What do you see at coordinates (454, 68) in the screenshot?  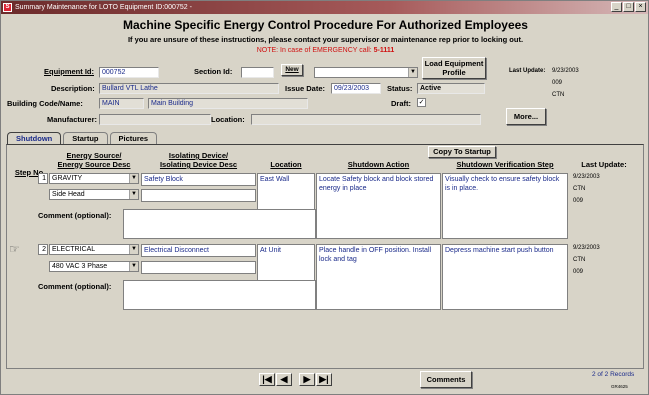 I see `load-equipment-profile-button: Load Equipment Profile` at bounding box center [454, 68].